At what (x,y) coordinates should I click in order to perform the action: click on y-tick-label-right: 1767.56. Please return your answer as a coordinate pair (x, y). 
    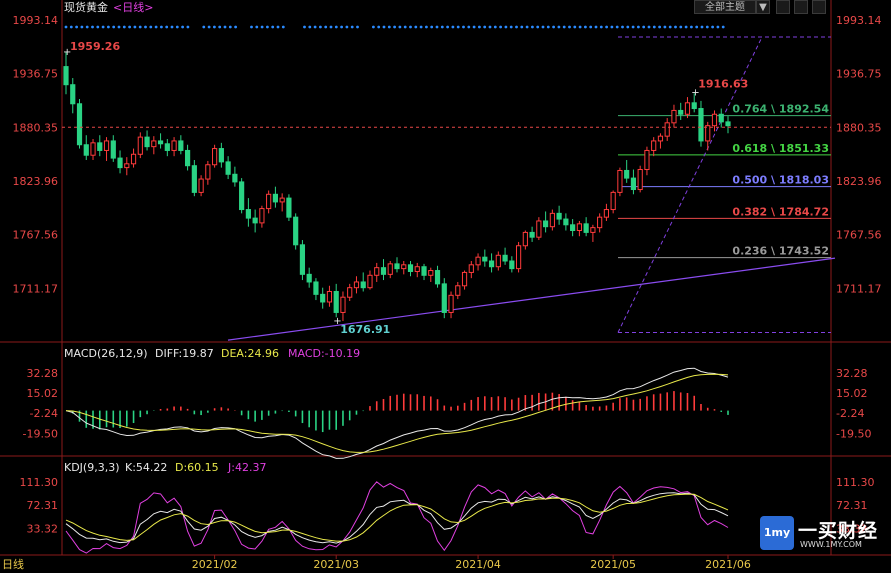
    Looking at the image, I should click on (859, 235).